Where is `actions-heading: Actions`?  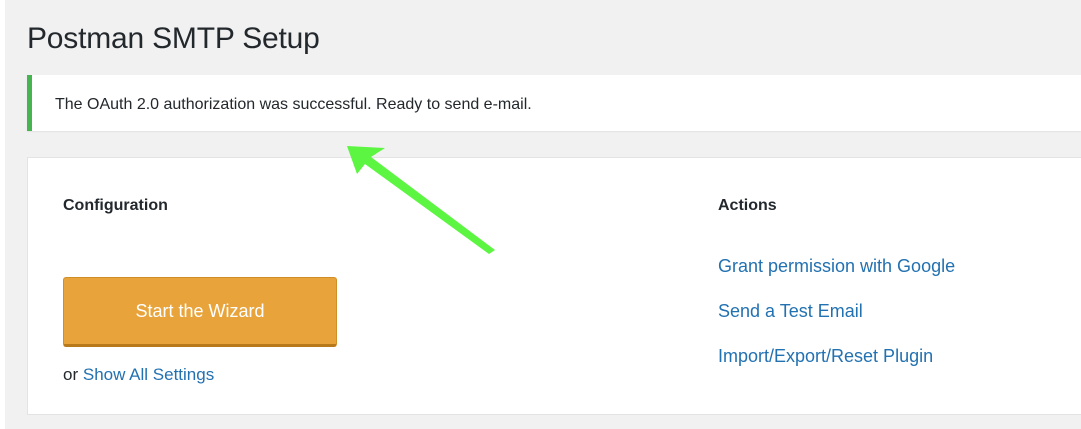
actions-heading: Actions is located at coordinates (747, 205).